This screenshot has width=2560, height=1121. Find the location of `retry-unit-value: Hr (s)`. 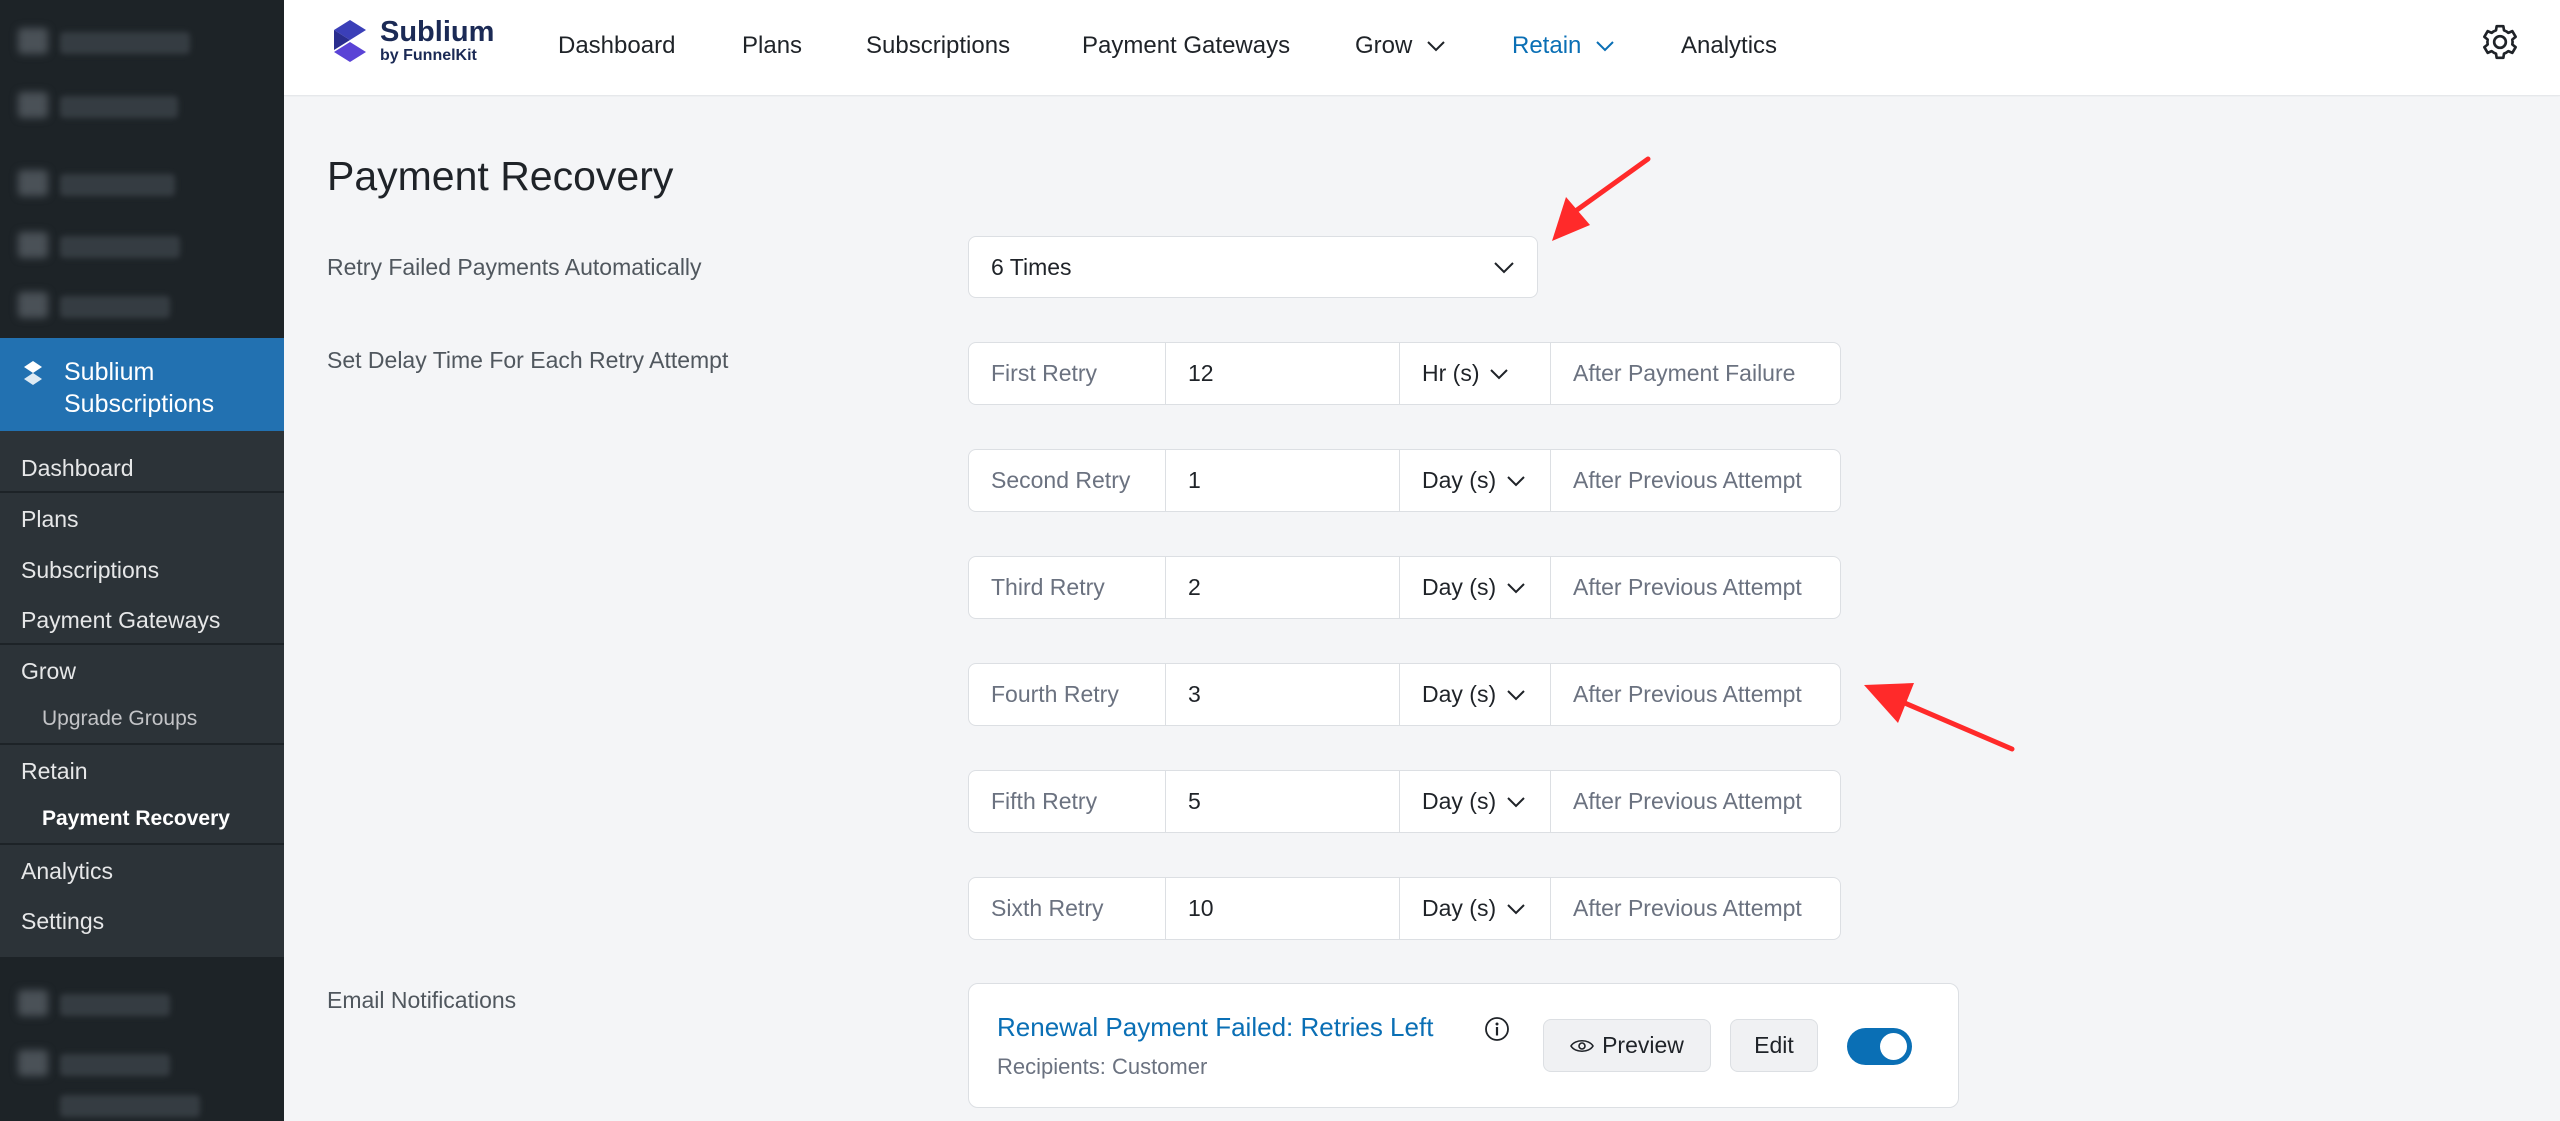

retry-unit-value: Hr (s) is located at coordinates (1451, 373).